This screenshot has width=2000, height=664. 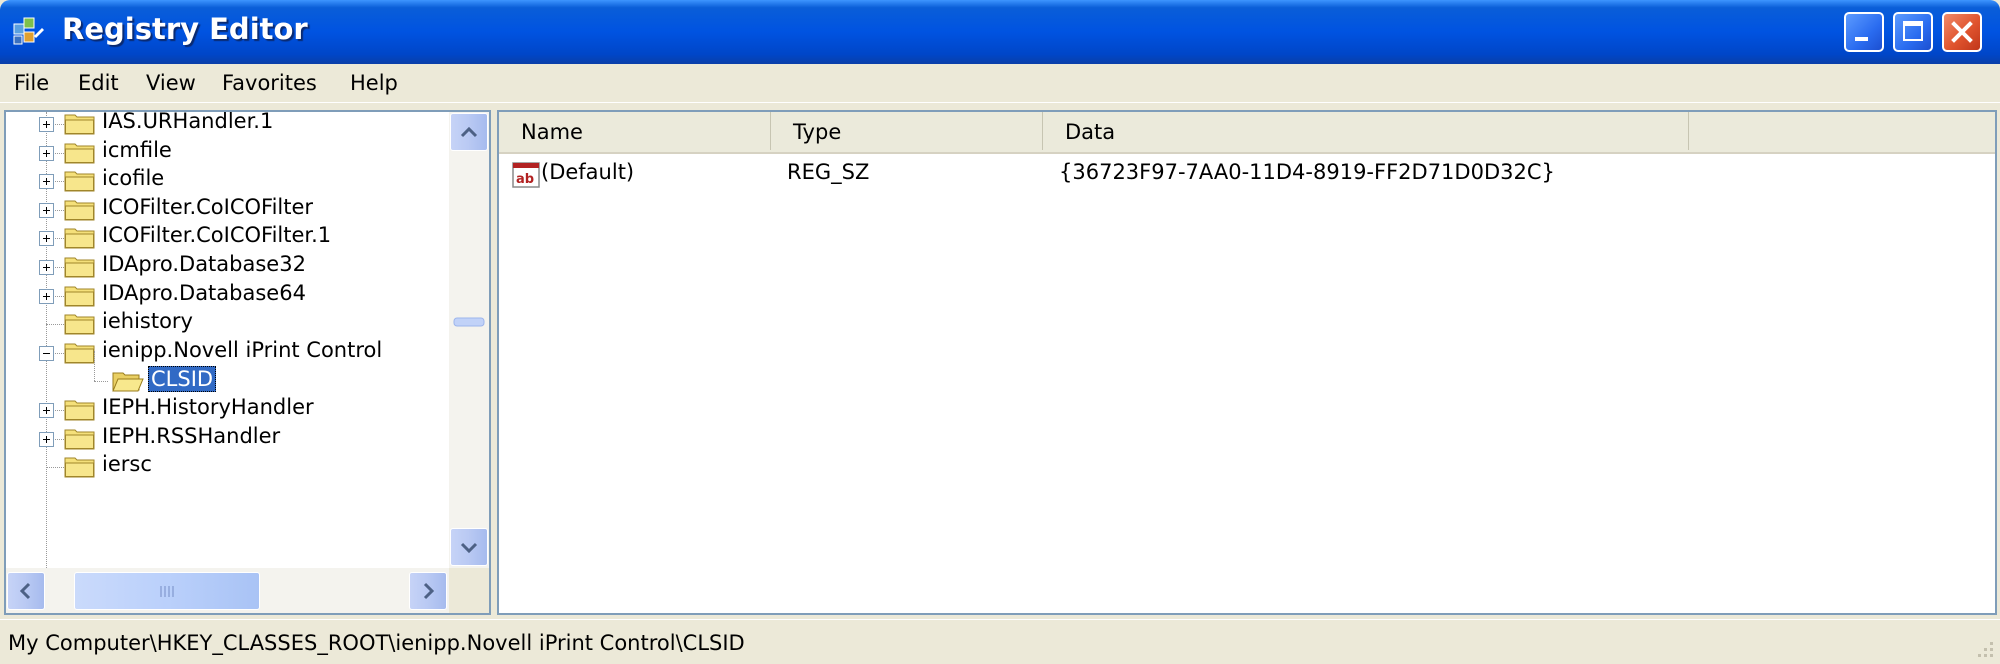 What do you see at coordinates (128, 382) in the screenshot?
I see `open-folder-icon` at bounding box center [128, 382].